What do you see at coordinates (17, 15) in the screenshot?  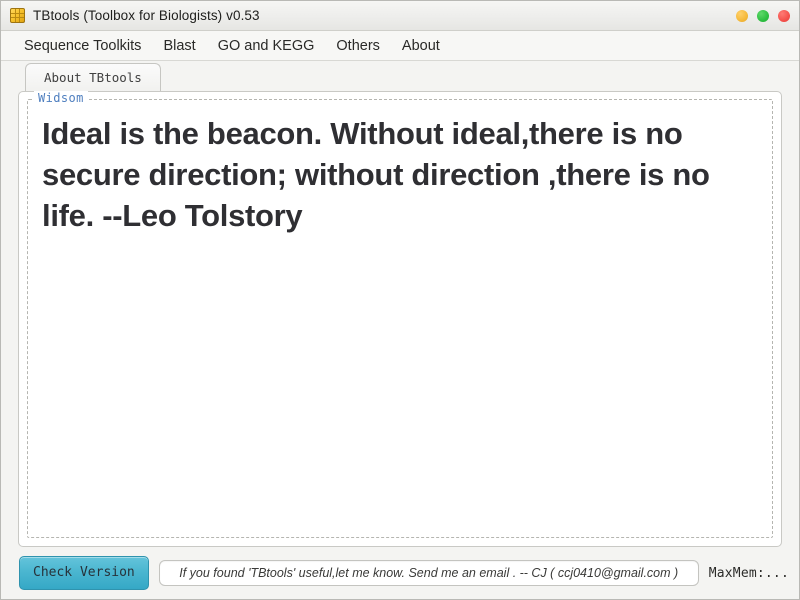 I see `toolbox-grid-icon` at bounding box center [17, 15].